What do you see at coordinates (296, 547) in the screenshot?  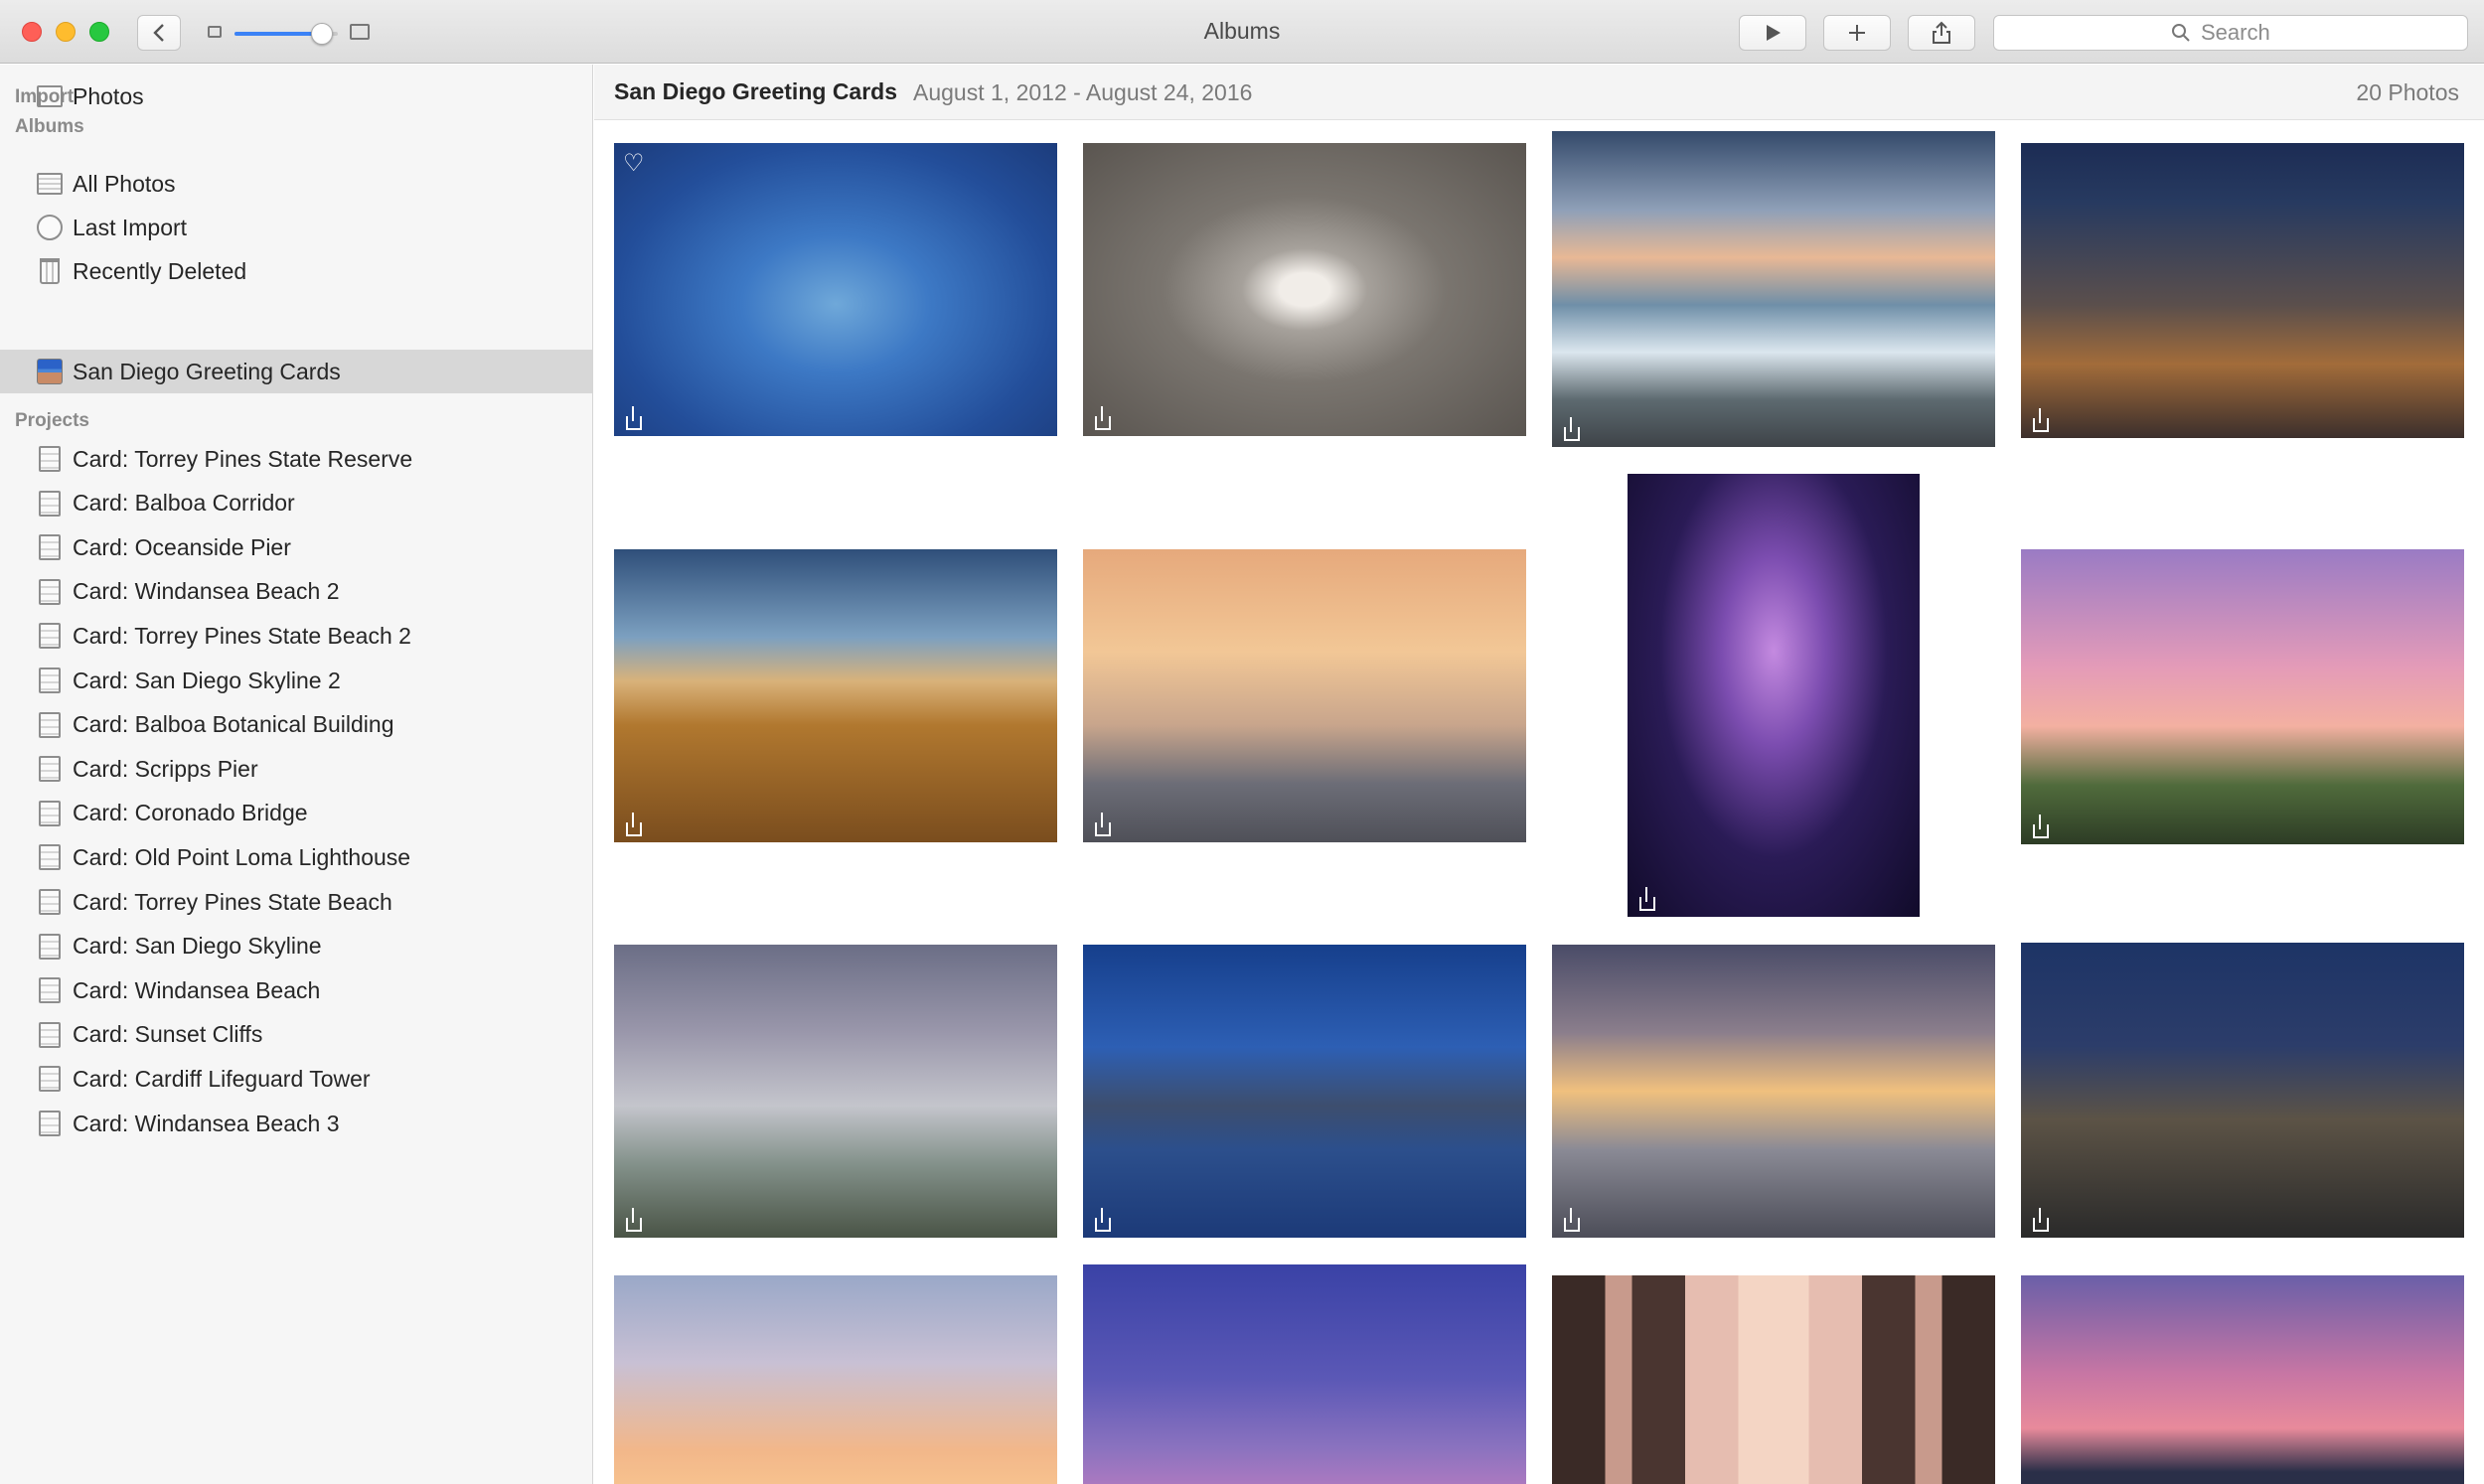 I see `sidebar-item-project: Card: Oceanside Pier` at bounding box center [296, 547].